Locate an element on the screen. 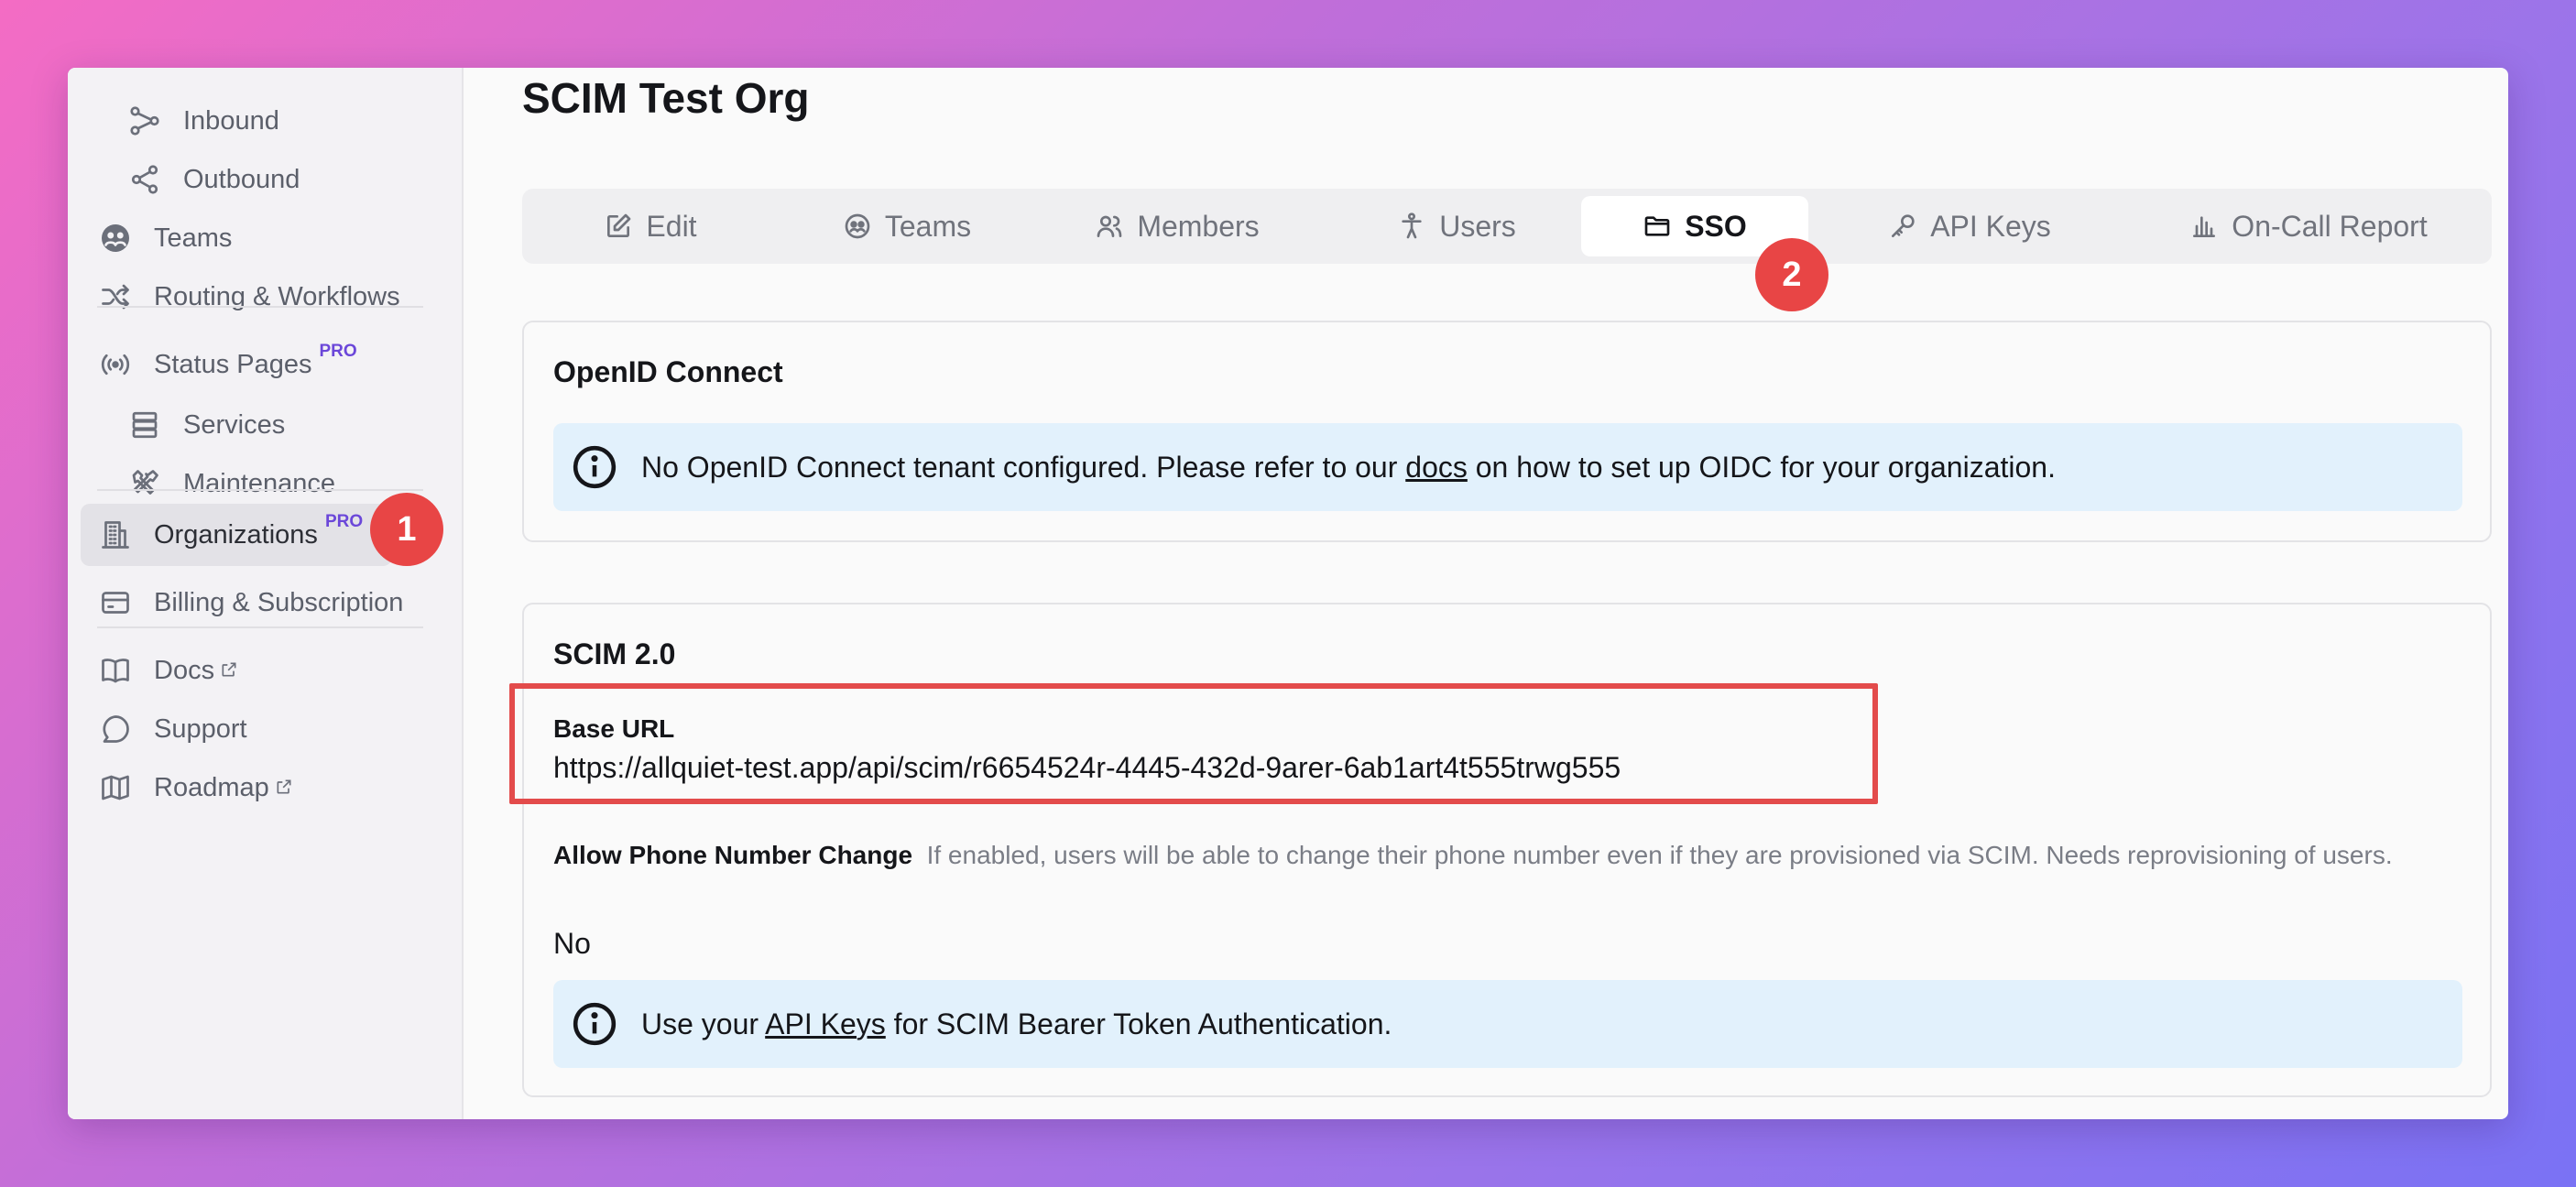  broadcast-icon is located at coordinates (116, 364).